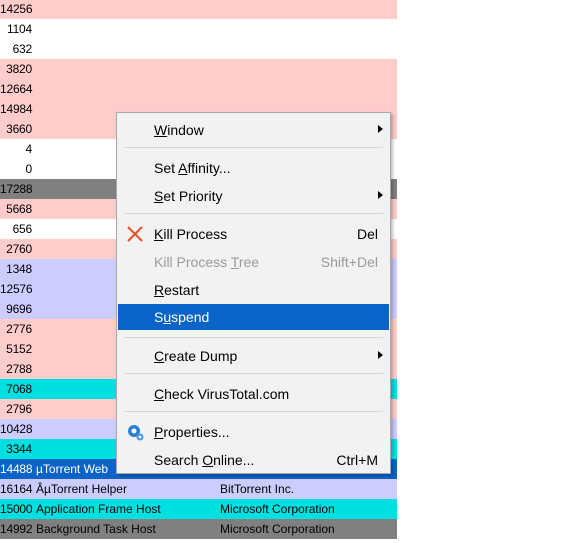  Describe the element at coordinates (192, 262) in the screenshot. I see `kill-tree-label-pre: Kill Process` at that location.